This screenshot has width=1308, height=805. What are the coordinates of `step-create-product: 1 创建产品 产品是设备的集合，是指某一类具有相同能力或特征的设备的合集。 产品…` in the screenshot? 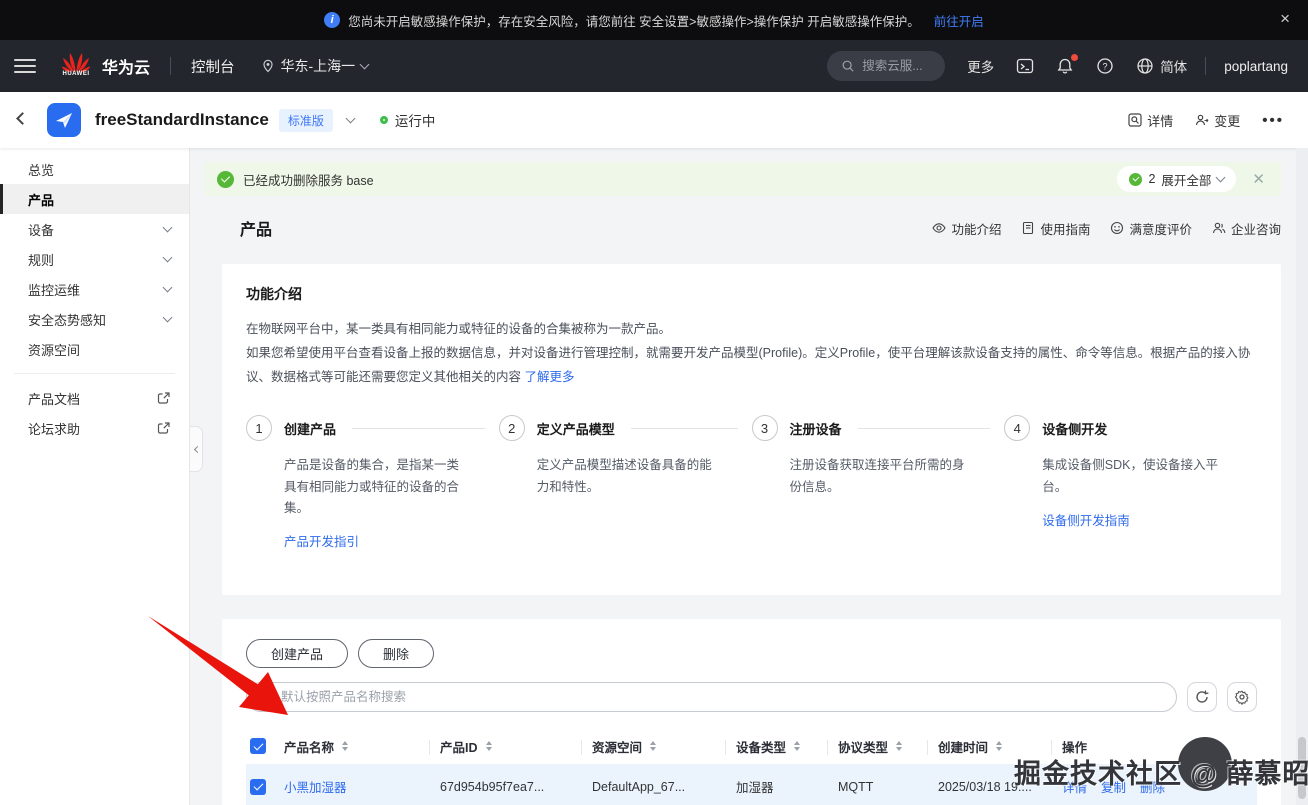 It's located at (372, 483).